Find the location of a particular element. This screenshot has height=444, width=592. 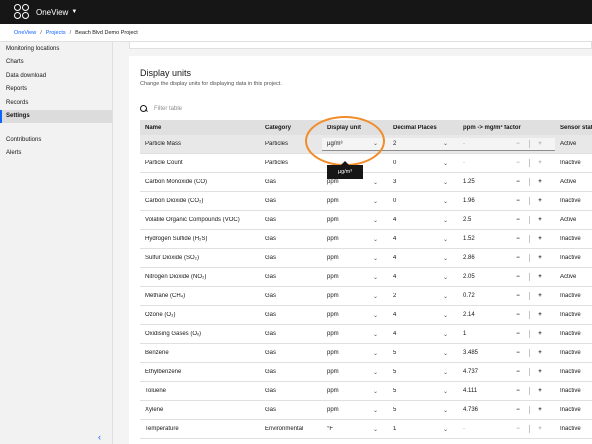

factor-stepper: 1.52 − + is located at coordinates (506, 239).